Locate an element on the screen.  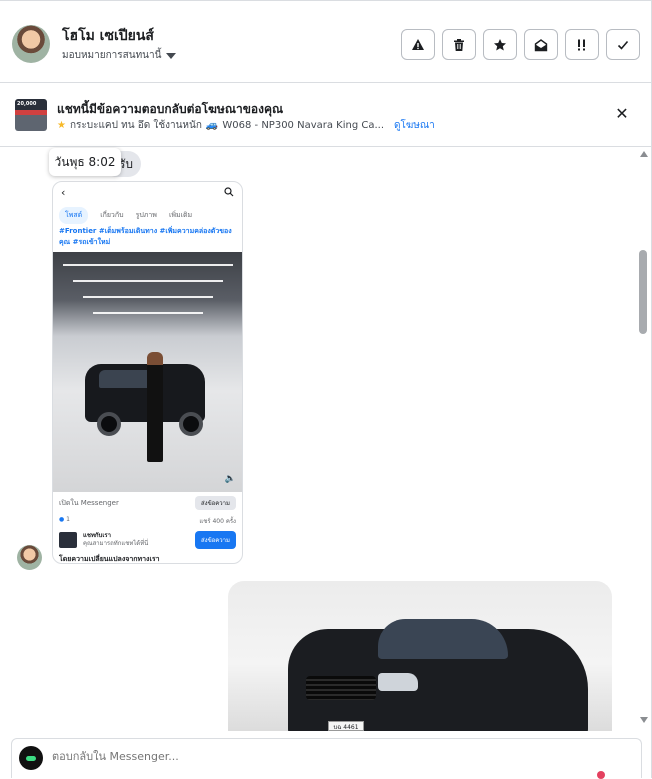
check-icon is located at coordinates (623, 45).